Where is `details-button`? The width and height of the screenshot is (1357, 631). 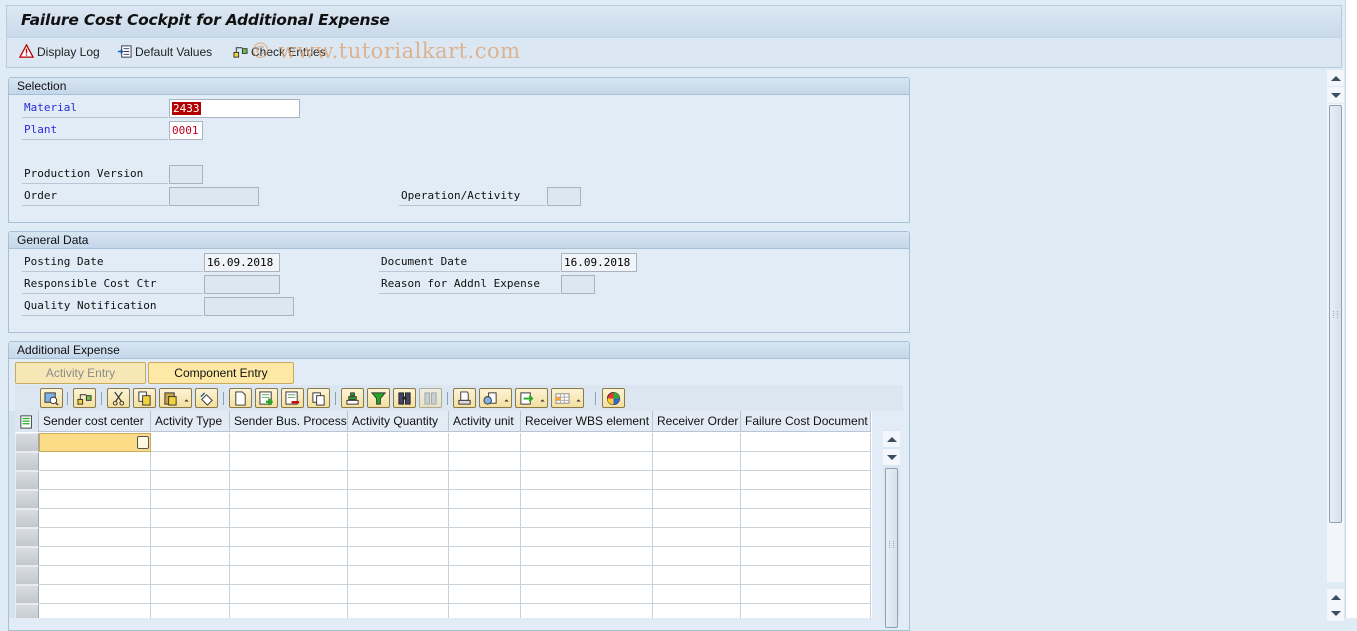
details-button is located at coordinates (51, 398).